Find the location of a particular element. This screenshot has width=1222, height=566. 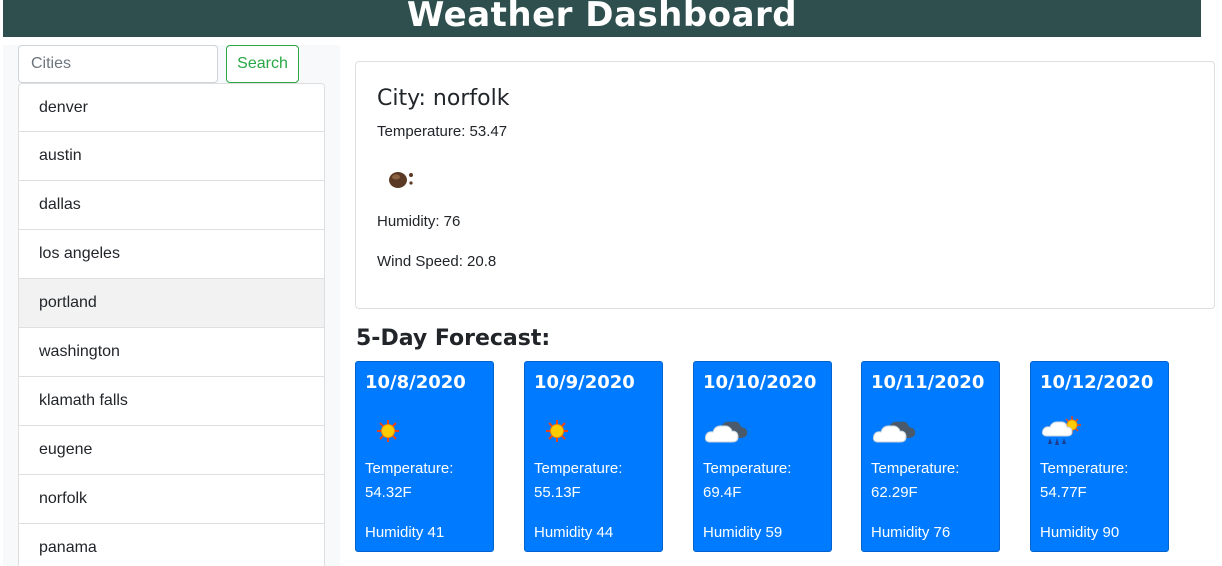

forecast-date: 10/9/2020 is located at coordinates (584, 382).